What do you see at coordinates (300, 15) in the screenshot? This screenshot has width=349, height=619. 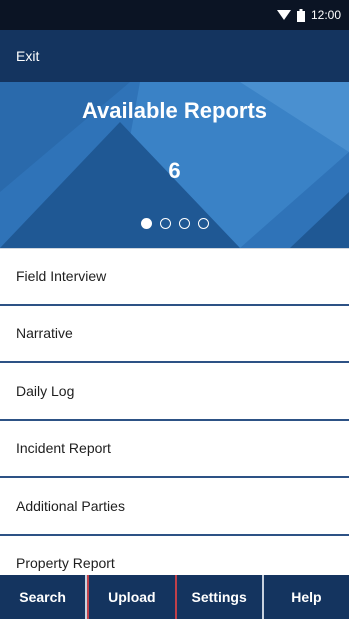 I see `battery-icon` at bounding box center [300, 15].